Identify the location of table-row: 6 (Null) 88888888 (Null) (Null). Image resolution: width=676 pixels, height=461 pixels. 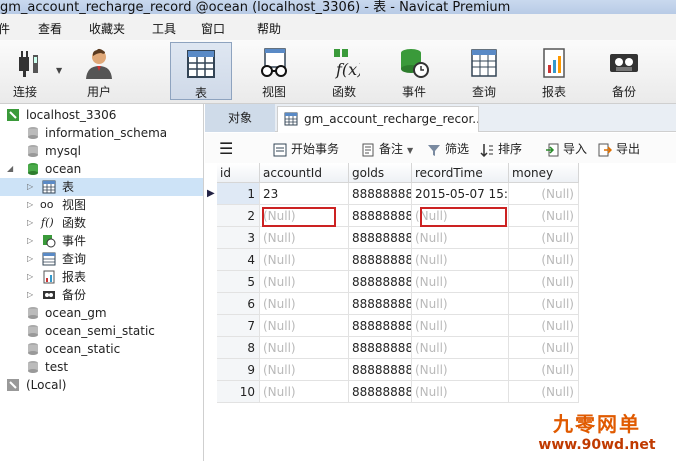
(392, 304).